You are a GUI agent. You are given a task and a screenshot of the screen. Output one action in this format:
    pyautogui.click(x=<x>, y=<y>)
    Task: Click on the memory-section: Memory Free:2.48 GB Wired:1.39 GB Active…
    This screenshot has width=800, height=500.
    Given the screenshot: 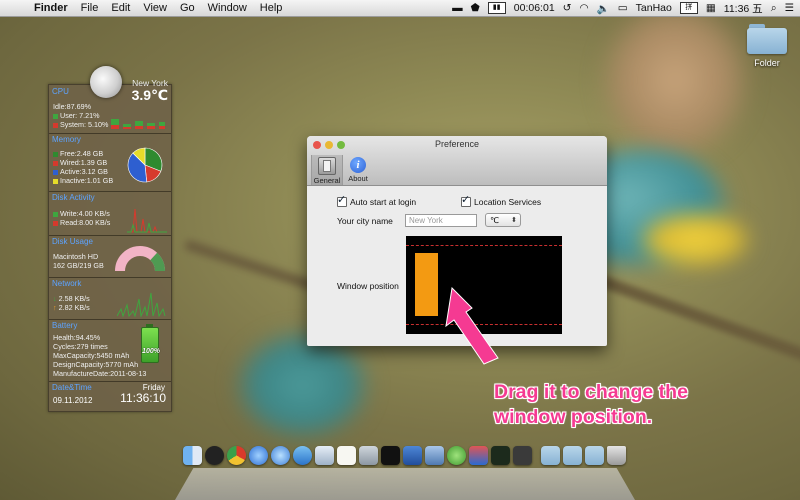 What is the action you would take?
    pyautogui.click(x=110, y=162)
    